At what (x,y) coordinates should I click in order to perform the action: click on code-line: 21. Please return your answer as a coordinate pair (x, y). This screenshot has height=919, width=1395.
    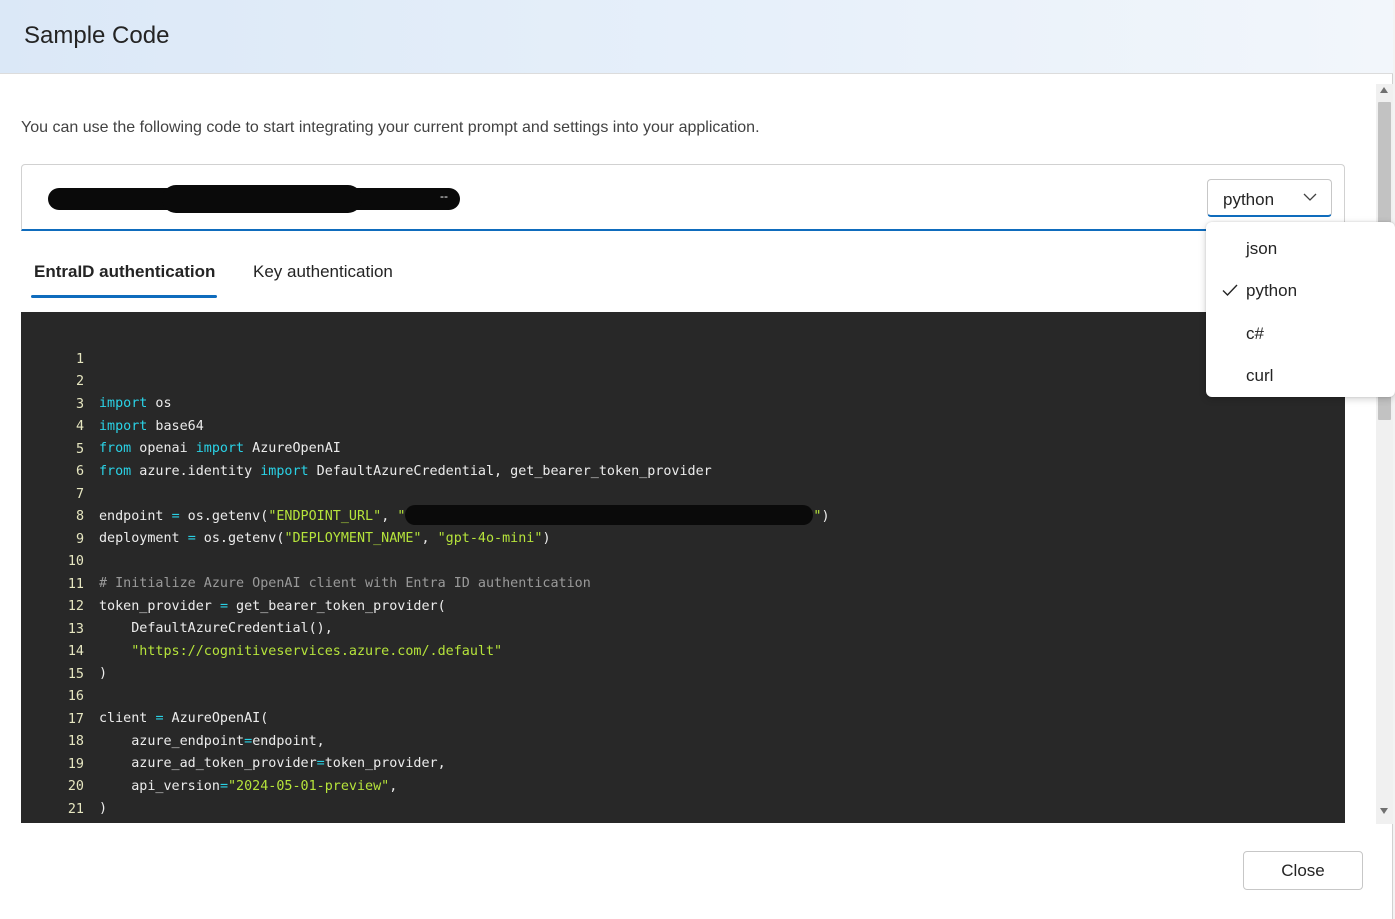
    Looking at the image, I should click on (683, 797).